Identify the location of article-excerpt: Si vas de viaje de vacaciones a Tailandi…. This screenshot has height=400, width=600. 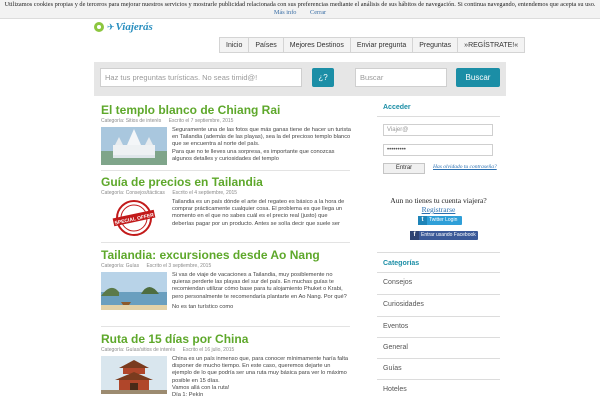
(259, 291).